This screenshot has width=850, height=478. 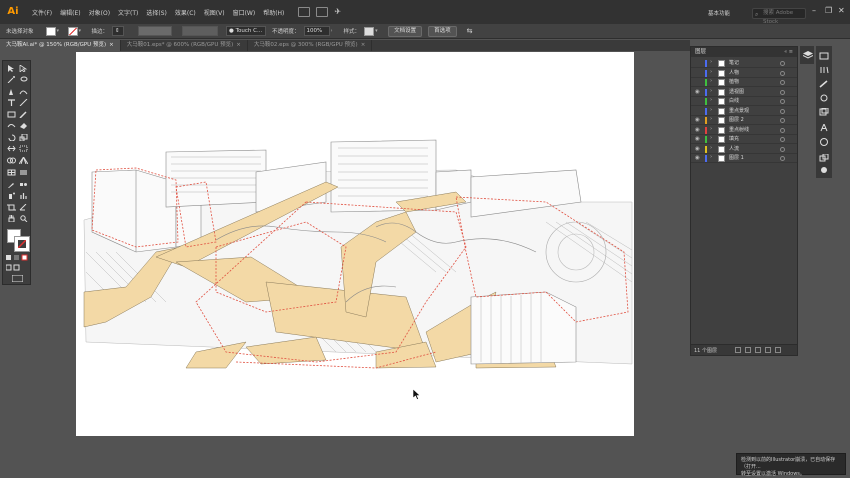 What do you see at coordinates (60, 45) in the screenshot?
I see `tab-document-1: 大马鞍AI.ai* @ 150% (RGB/GPU 预览) ×` at bounding box center [60, 45].